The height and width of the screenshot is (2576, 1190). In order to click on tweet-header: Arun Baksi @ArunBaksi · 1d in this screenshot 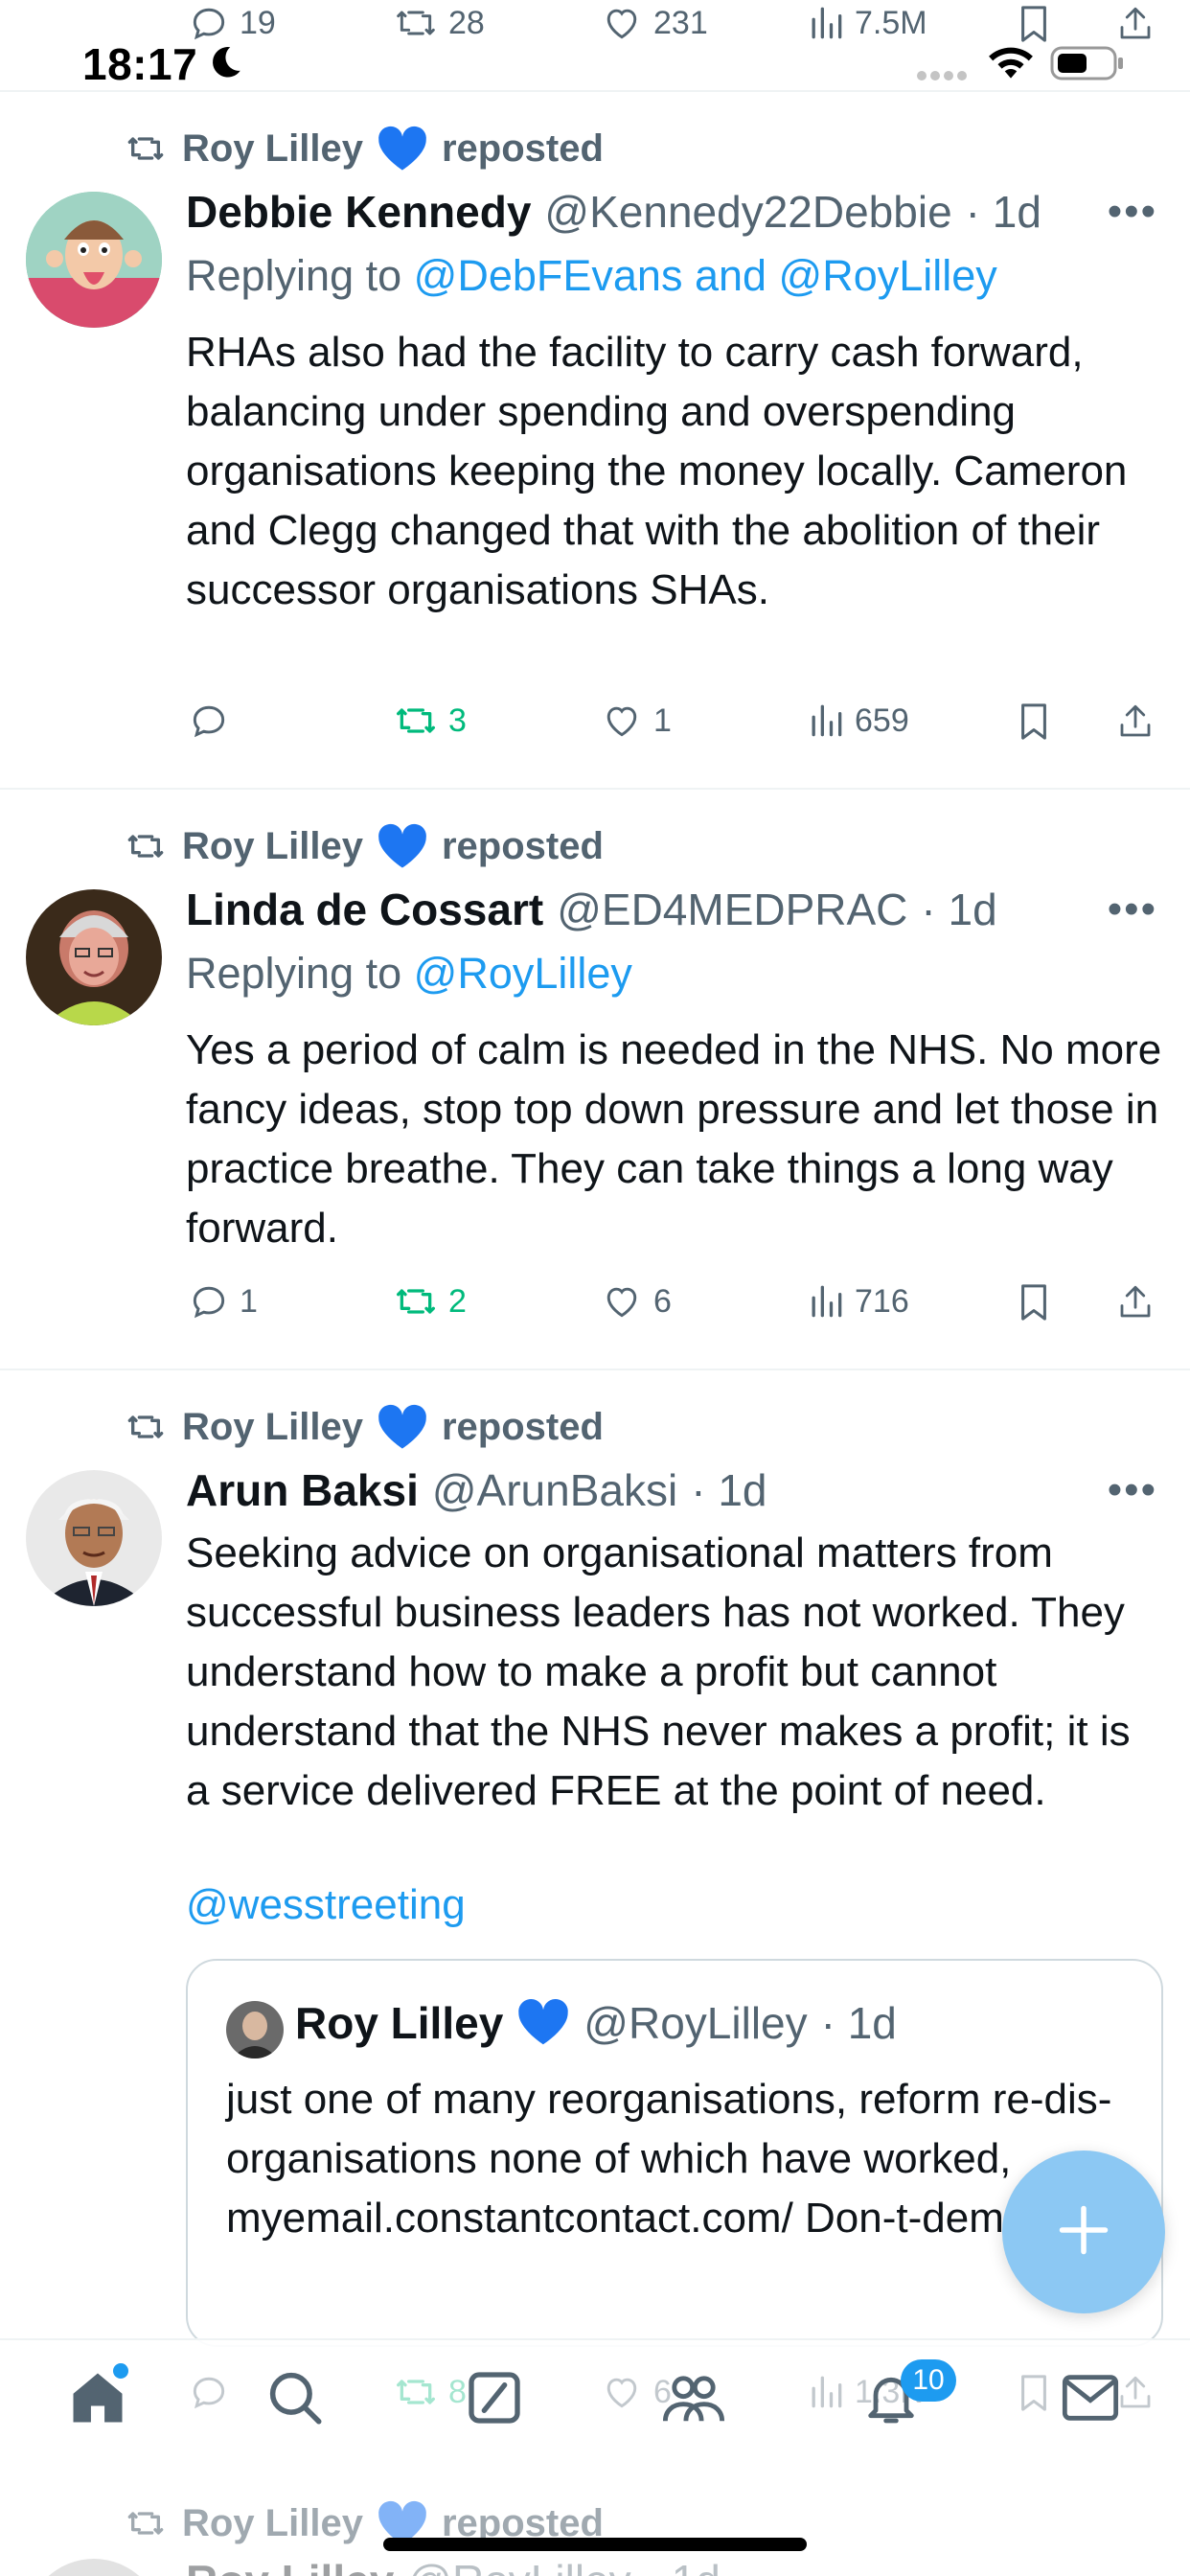, I will do `click(476, 1490)`.